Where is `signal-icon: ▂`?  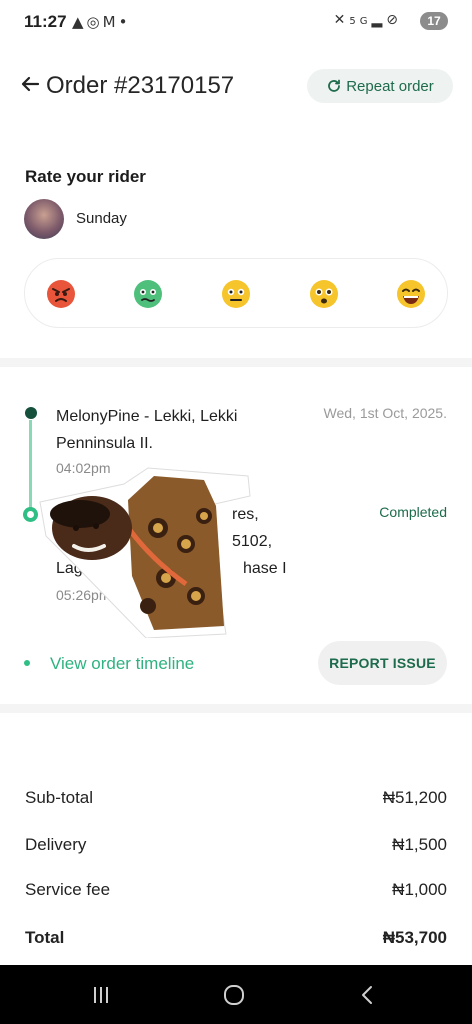
signal-icon: ▂ is located at coordinates (379, 20).